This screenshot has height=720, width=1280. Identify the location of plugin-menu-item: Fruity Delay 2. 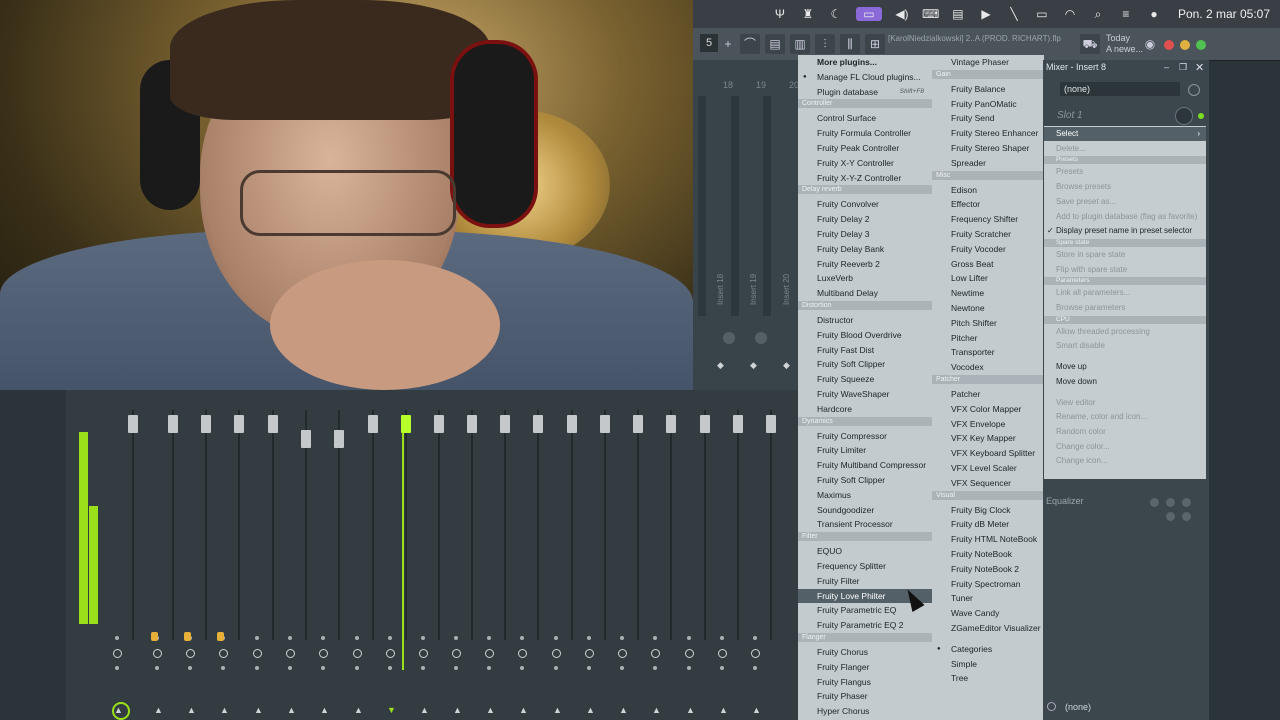
(865, 219).